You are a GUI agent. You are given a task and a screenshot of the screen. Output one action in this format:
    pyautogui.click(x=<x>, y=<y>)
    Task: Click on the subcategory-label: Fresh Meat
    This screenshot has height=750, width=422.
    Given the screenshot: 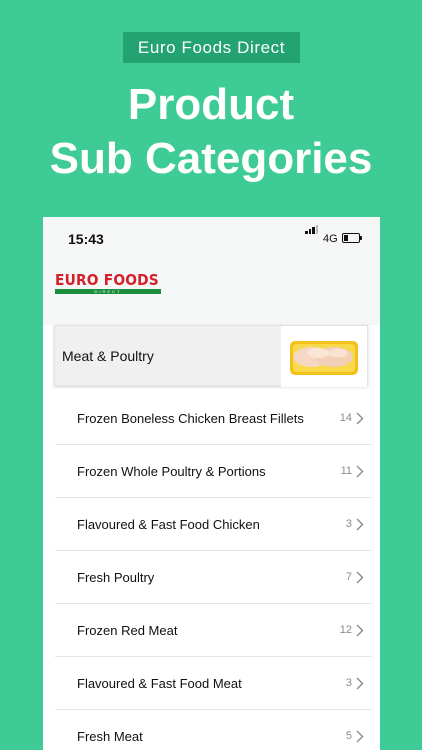 What is the action you would take?
    pyautogui.click(x=110, y=736)
    